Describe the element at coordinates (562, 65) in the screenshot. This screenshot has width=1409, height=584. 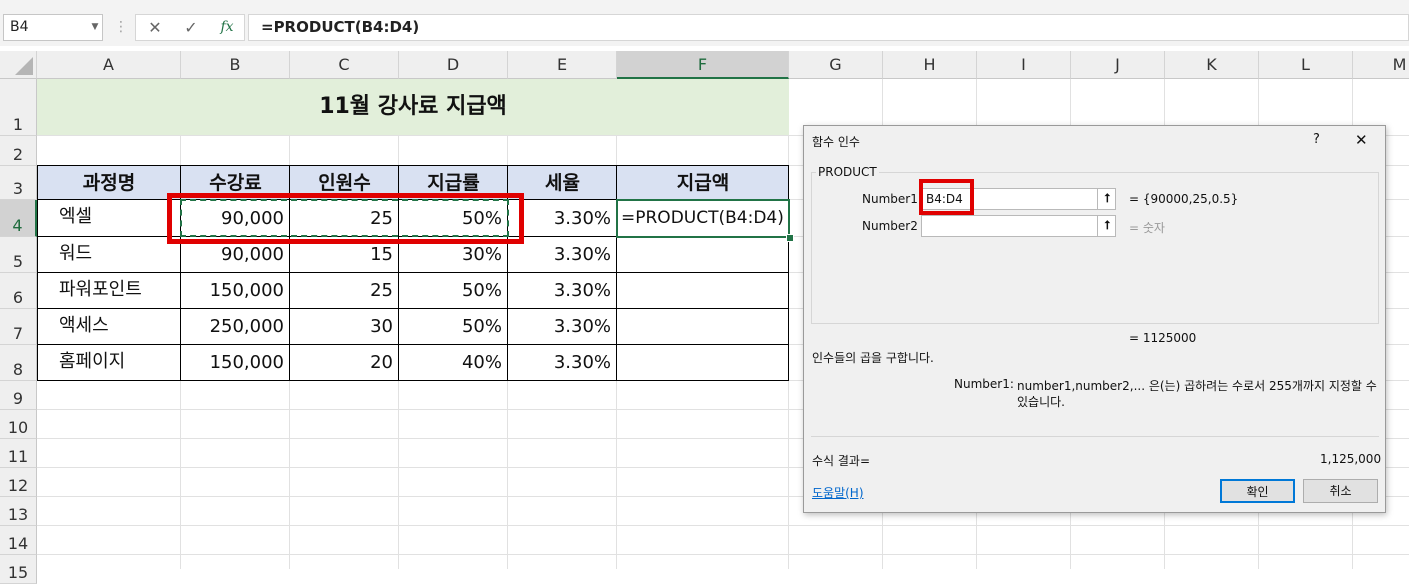
I see `column-header-e: E` at that location.